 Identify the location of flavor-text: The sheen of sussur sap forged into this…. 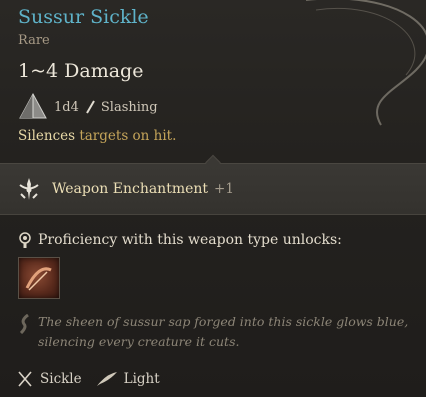
(223, 331).